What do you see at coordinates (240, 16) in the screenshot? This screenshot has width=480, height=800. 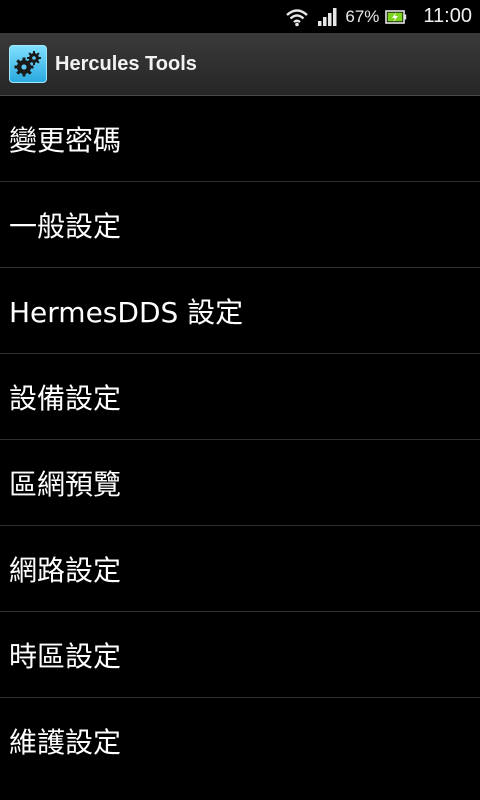 I see `status-bar: 67% 11:00` at bounding box center [240, 16].